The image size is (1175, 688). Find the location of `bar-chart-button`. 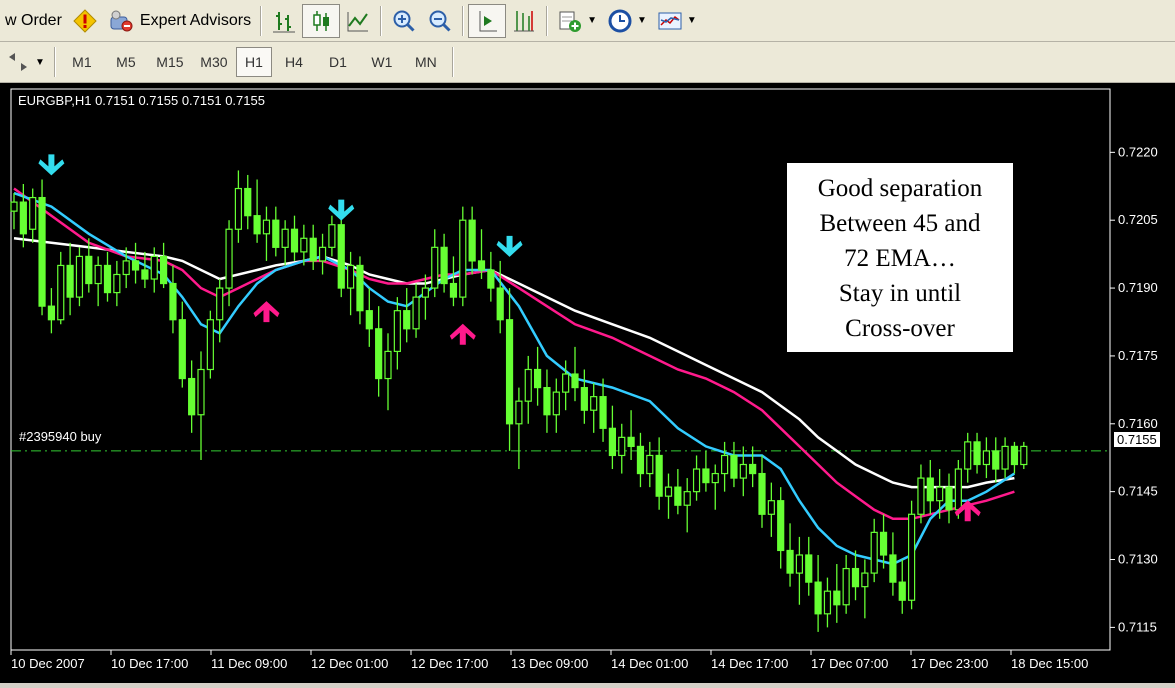

bar-chart-button is located at coordinates (284, 21).